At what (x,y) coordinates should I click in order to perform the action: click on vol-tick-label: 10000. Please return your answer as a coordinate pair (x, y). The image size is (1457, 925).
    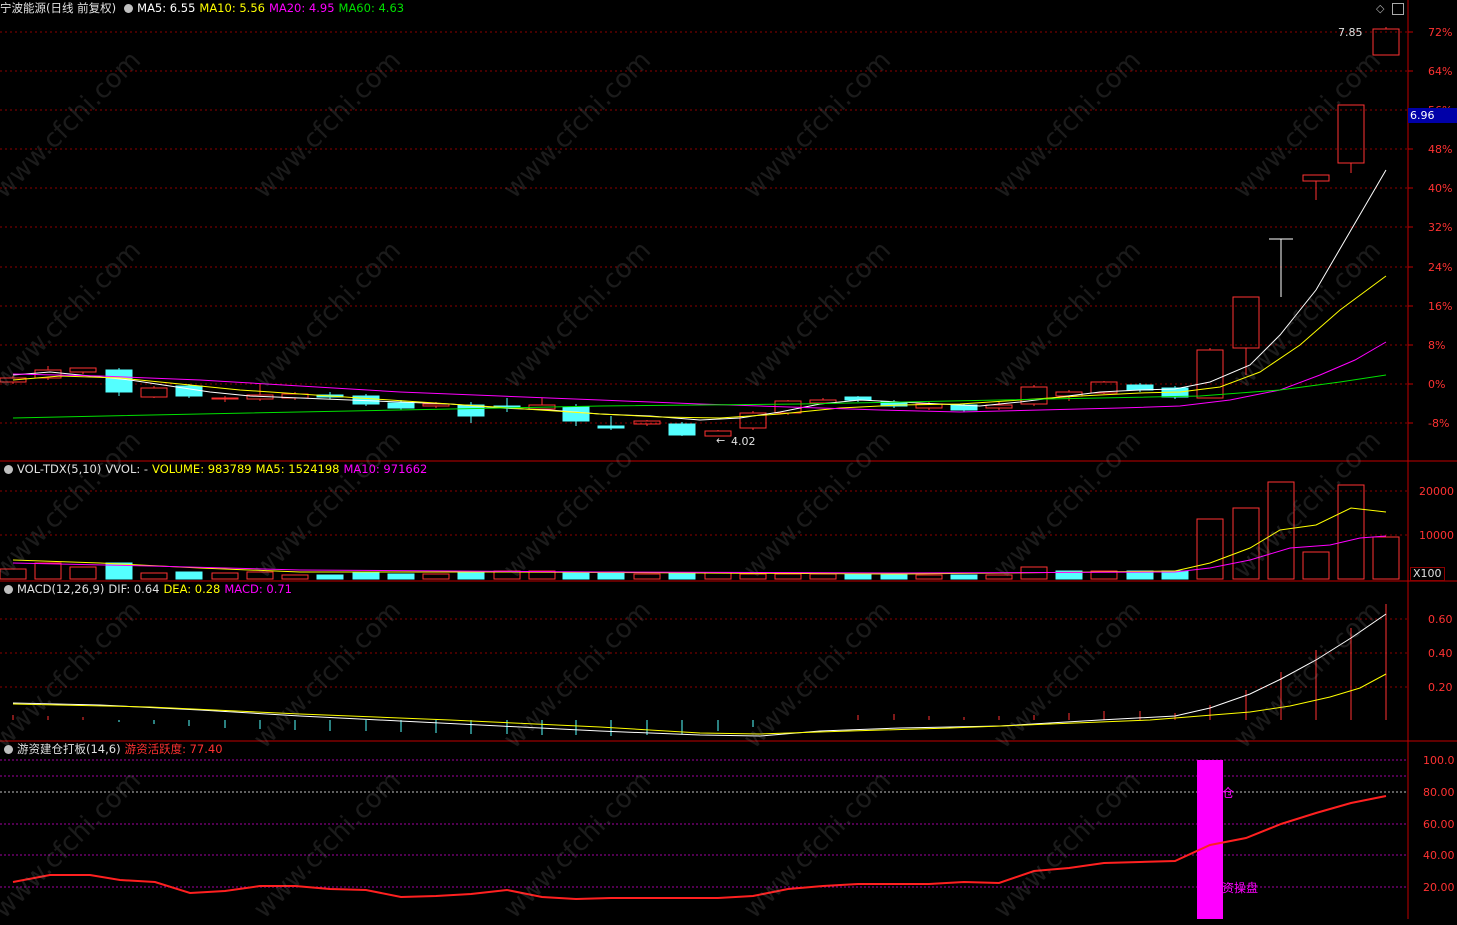
    Looking at the image, I should click on (1436, 535).